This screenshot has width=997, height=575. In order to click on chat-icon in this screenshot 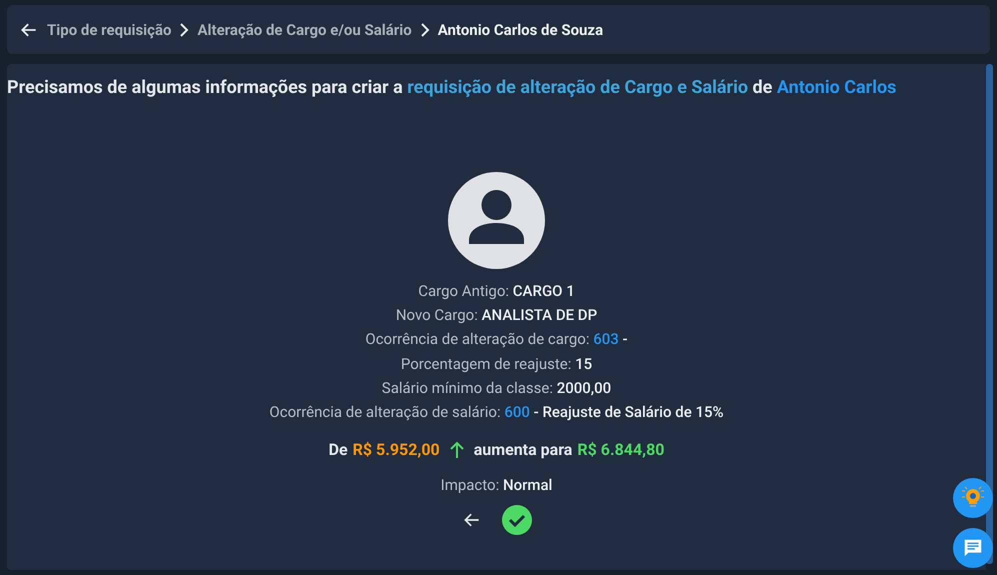, I will do `click(973, 548)`.